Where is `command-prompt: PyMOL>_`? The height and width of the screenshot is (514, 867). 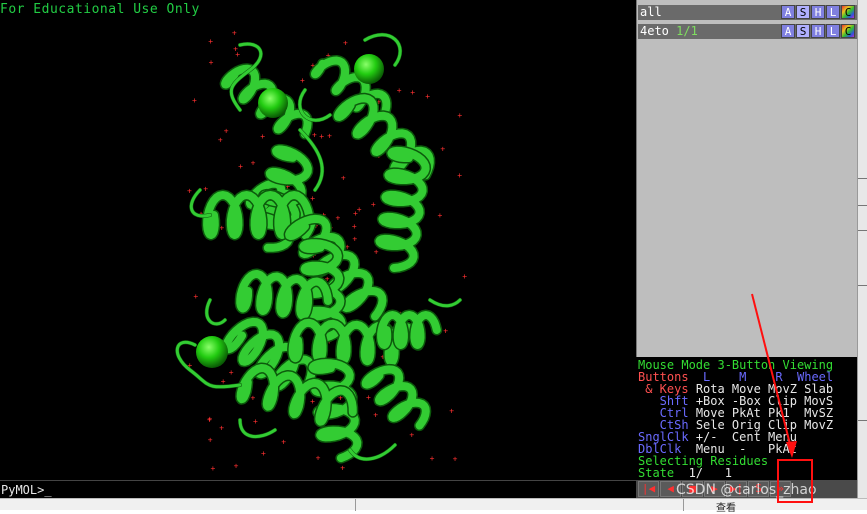 command-prompt: PyMOL>_ is located at coordinates (26, 490).